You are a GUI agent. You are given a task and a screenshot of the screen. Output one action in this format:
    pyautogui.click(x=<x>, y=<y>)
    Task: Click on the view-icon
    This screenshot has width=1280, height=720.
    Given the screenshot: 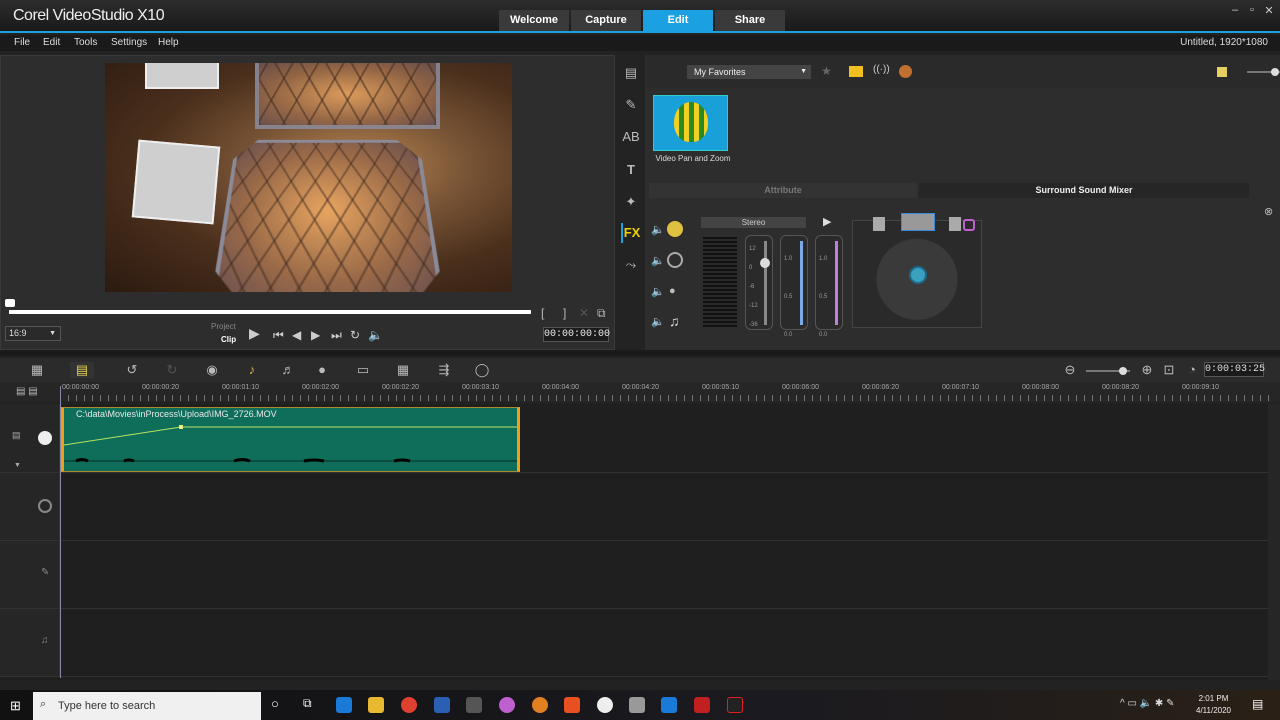 What is the action you would take?
    pyautogui.click(x=1222, y=72)
    